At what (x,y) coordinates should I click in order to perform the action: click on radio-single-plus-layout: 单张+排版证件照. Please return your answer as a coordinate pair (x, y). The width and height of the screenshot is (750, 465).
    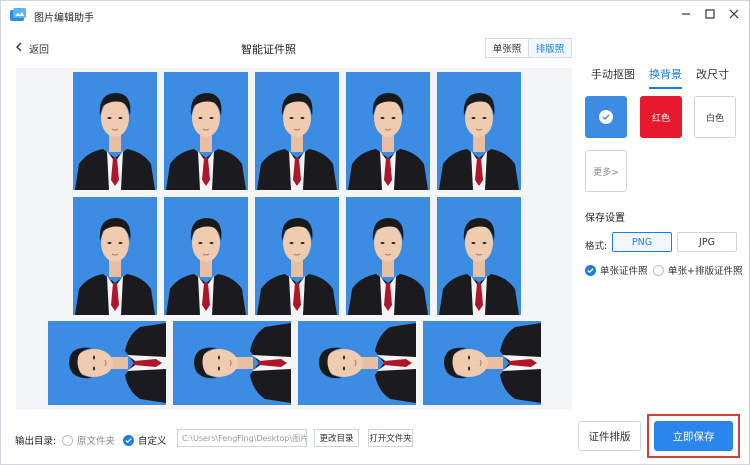
    Looking at the image, I should click on (697, 270).